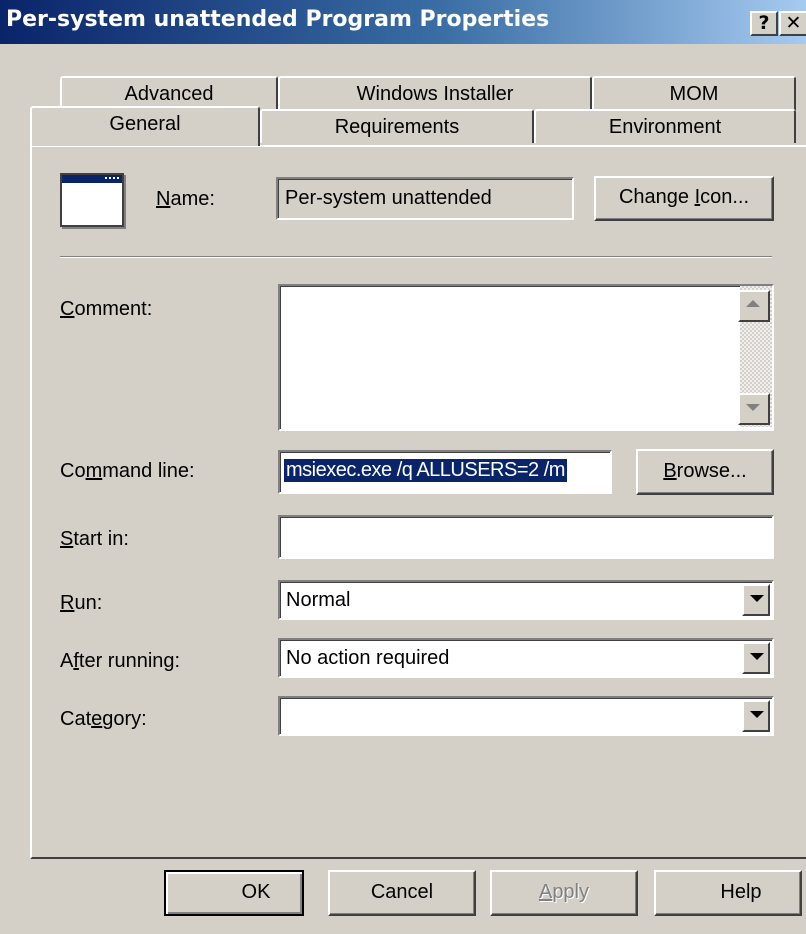 The image size is (806, 934). I want to click on run-dropdown-arrow-icon, so click(756, 600).